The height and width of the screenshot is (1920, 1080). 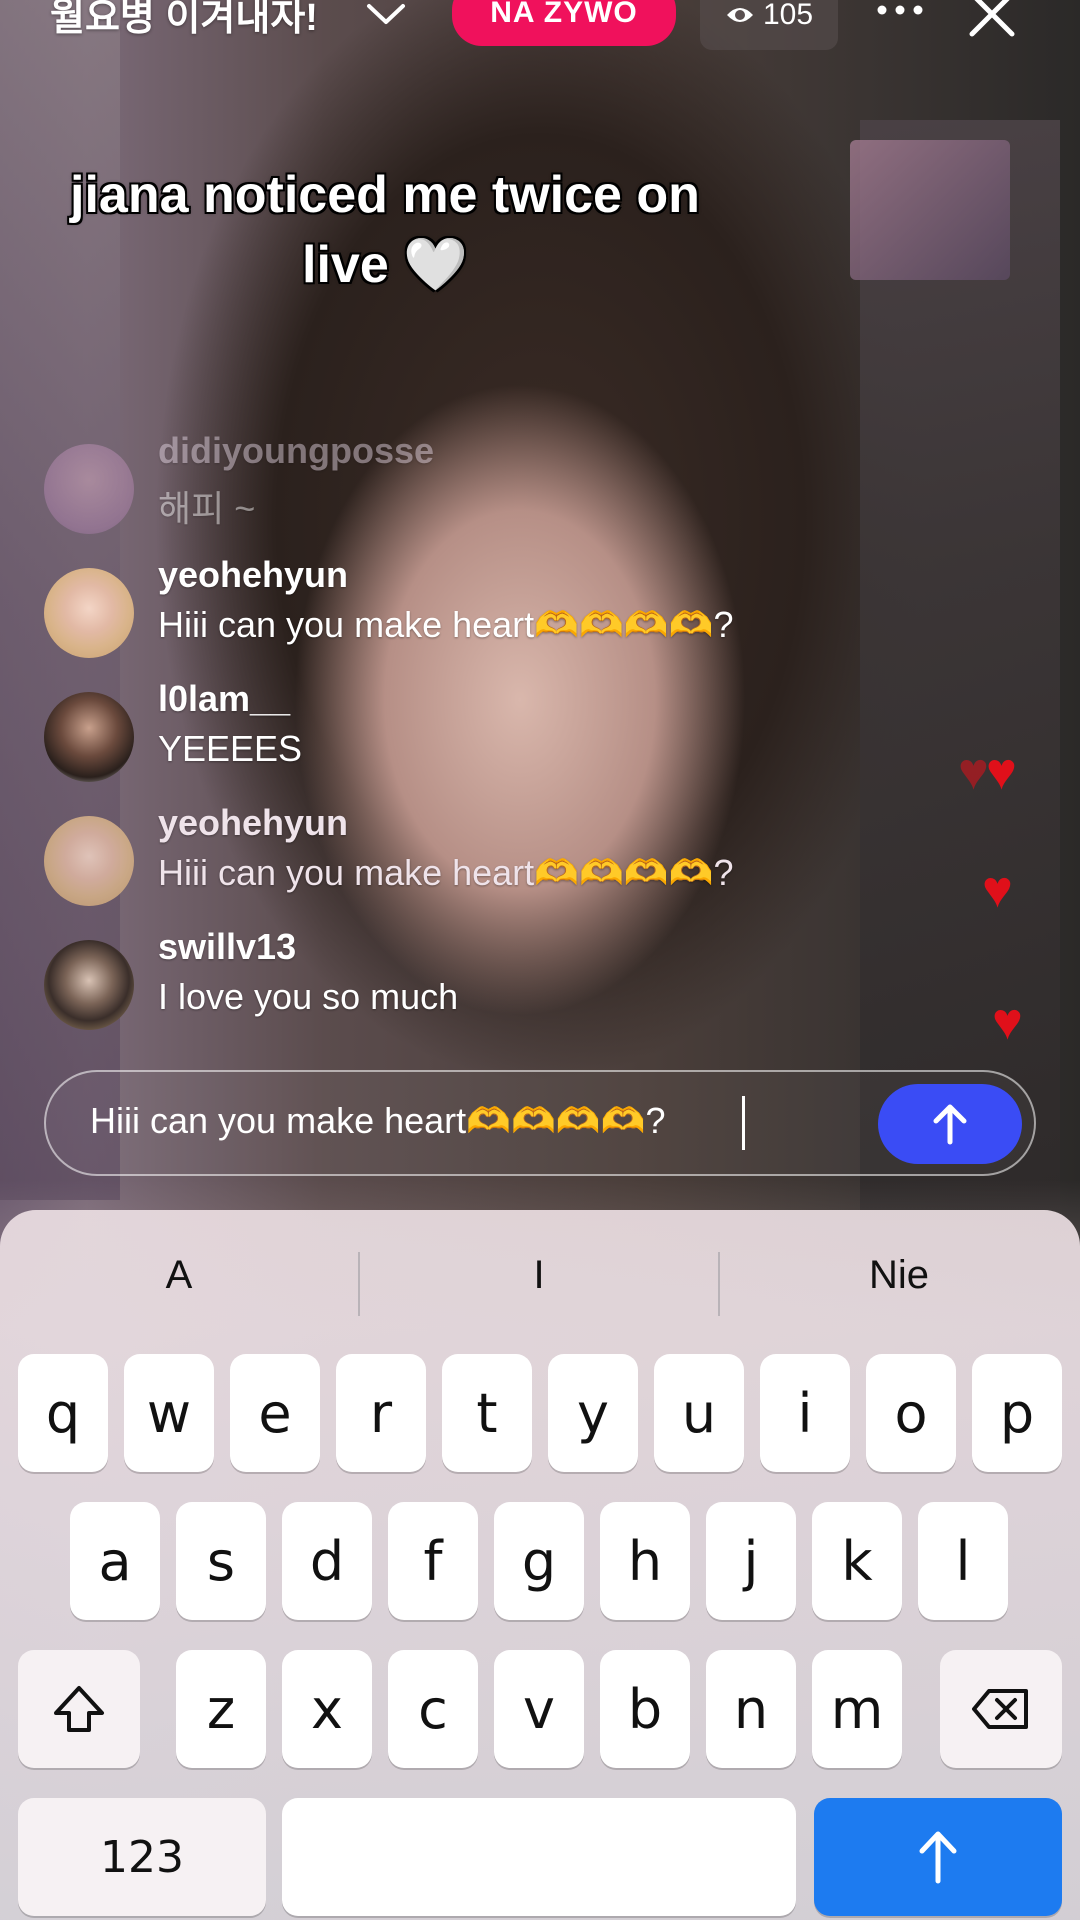 I want to click on viewer-count: 105, so click(x=788, y=15).